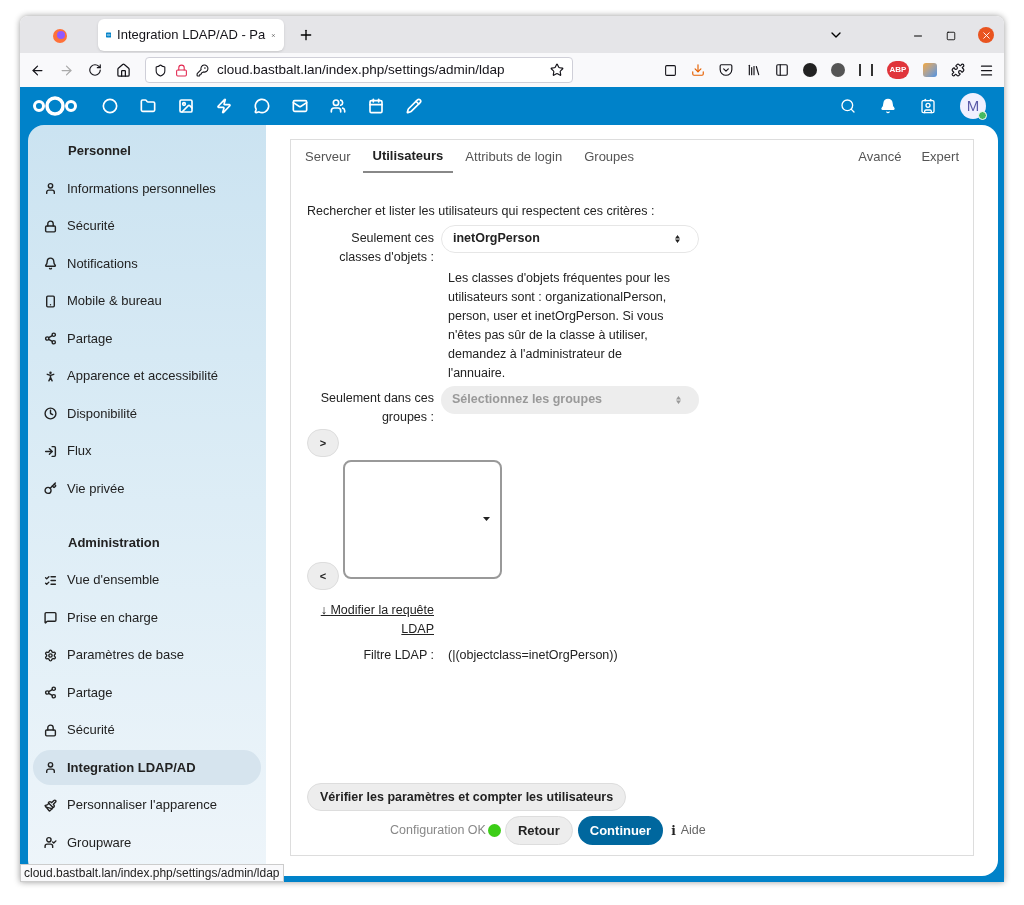  Describe the element at coordinates (147, 263) in the screenshot. I see `sidebar-item: Notifications` at that location.